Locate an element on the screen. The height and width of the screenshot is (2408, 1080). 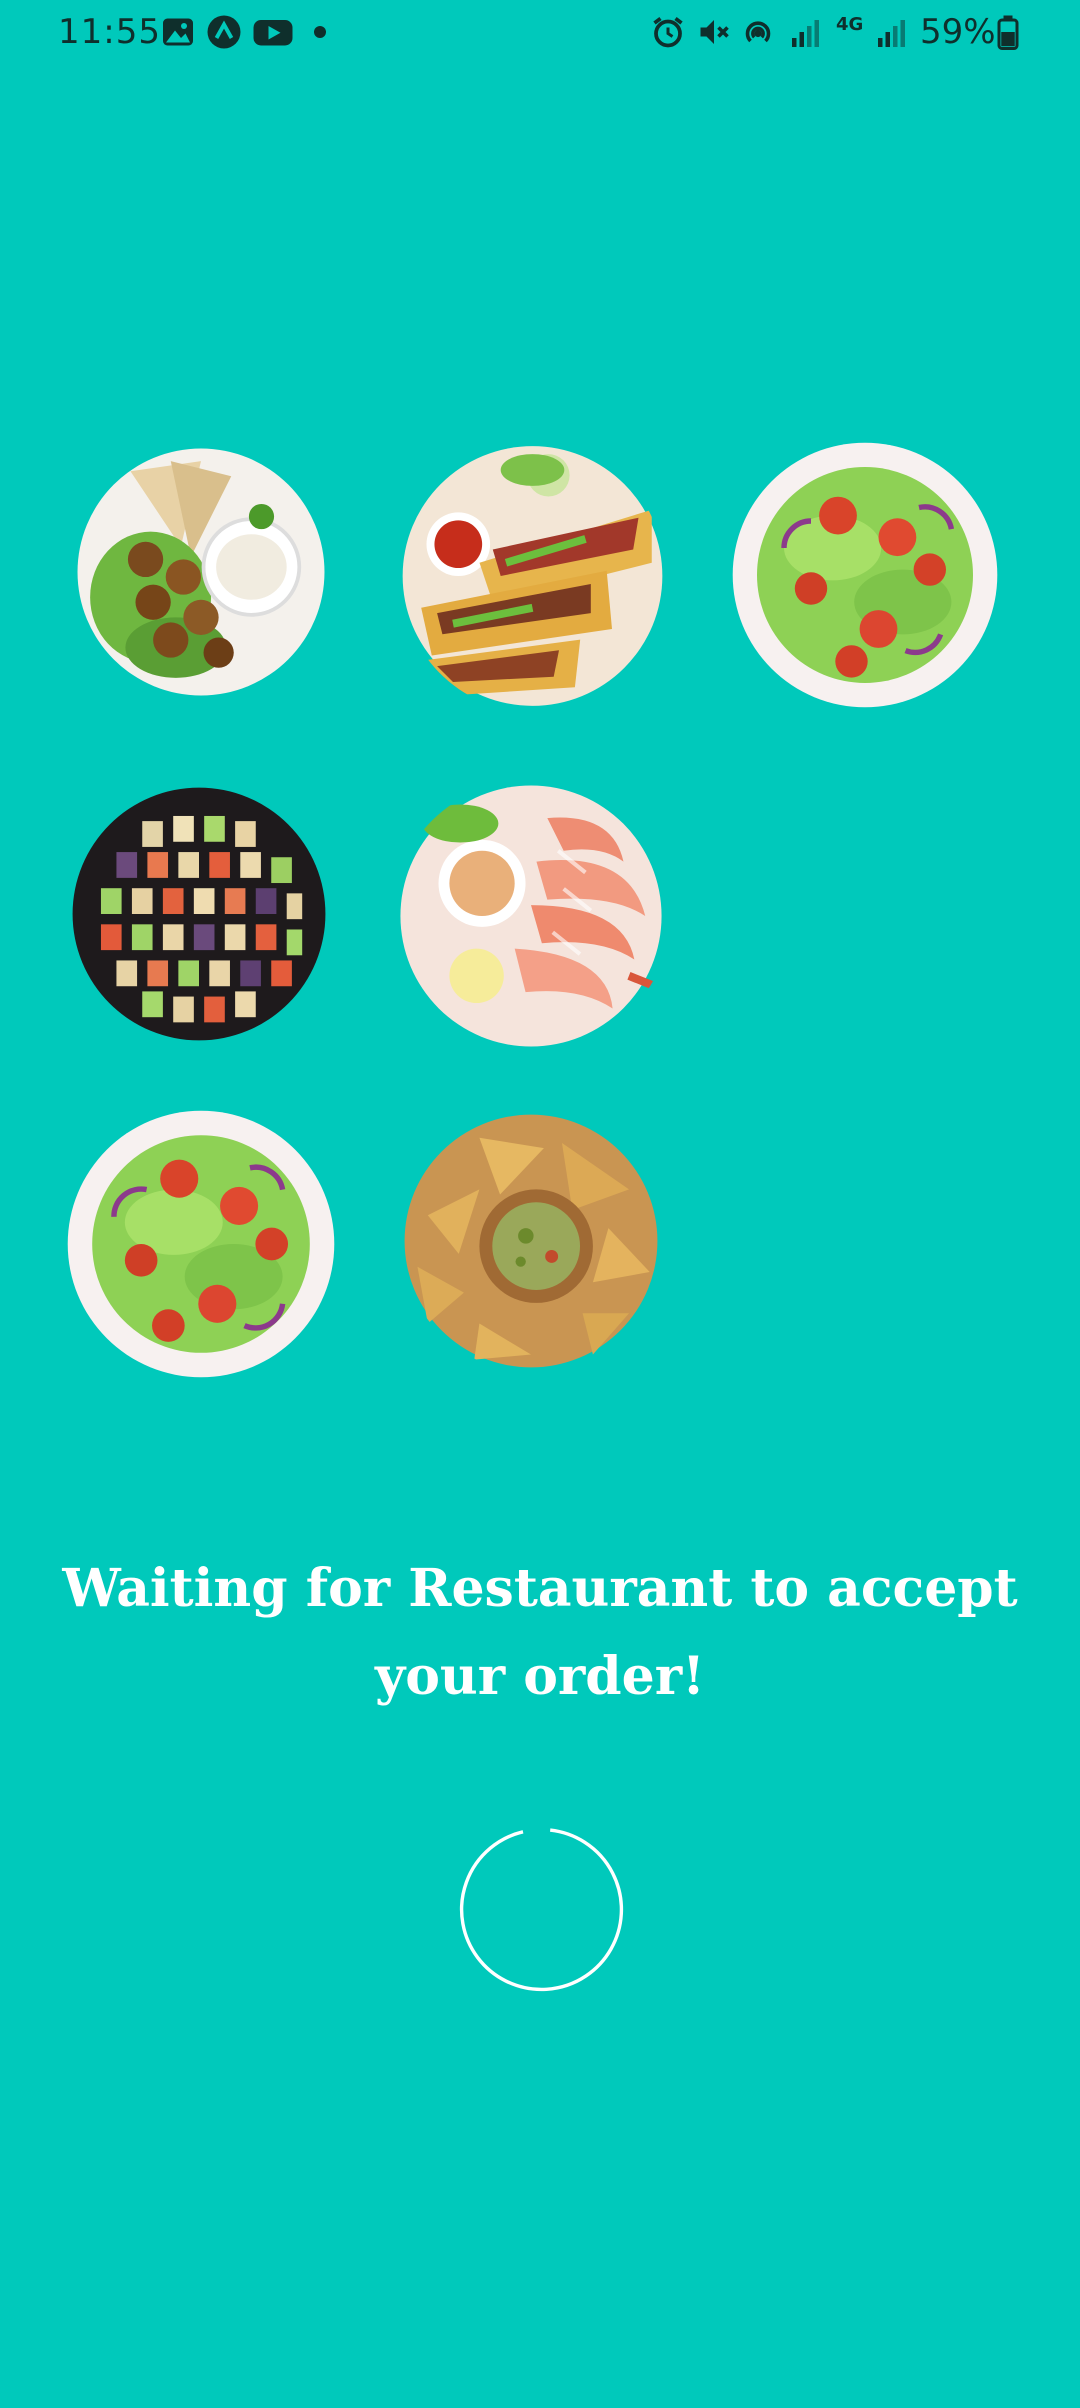
sushi-plate-image is located at coordinates (199, 914).